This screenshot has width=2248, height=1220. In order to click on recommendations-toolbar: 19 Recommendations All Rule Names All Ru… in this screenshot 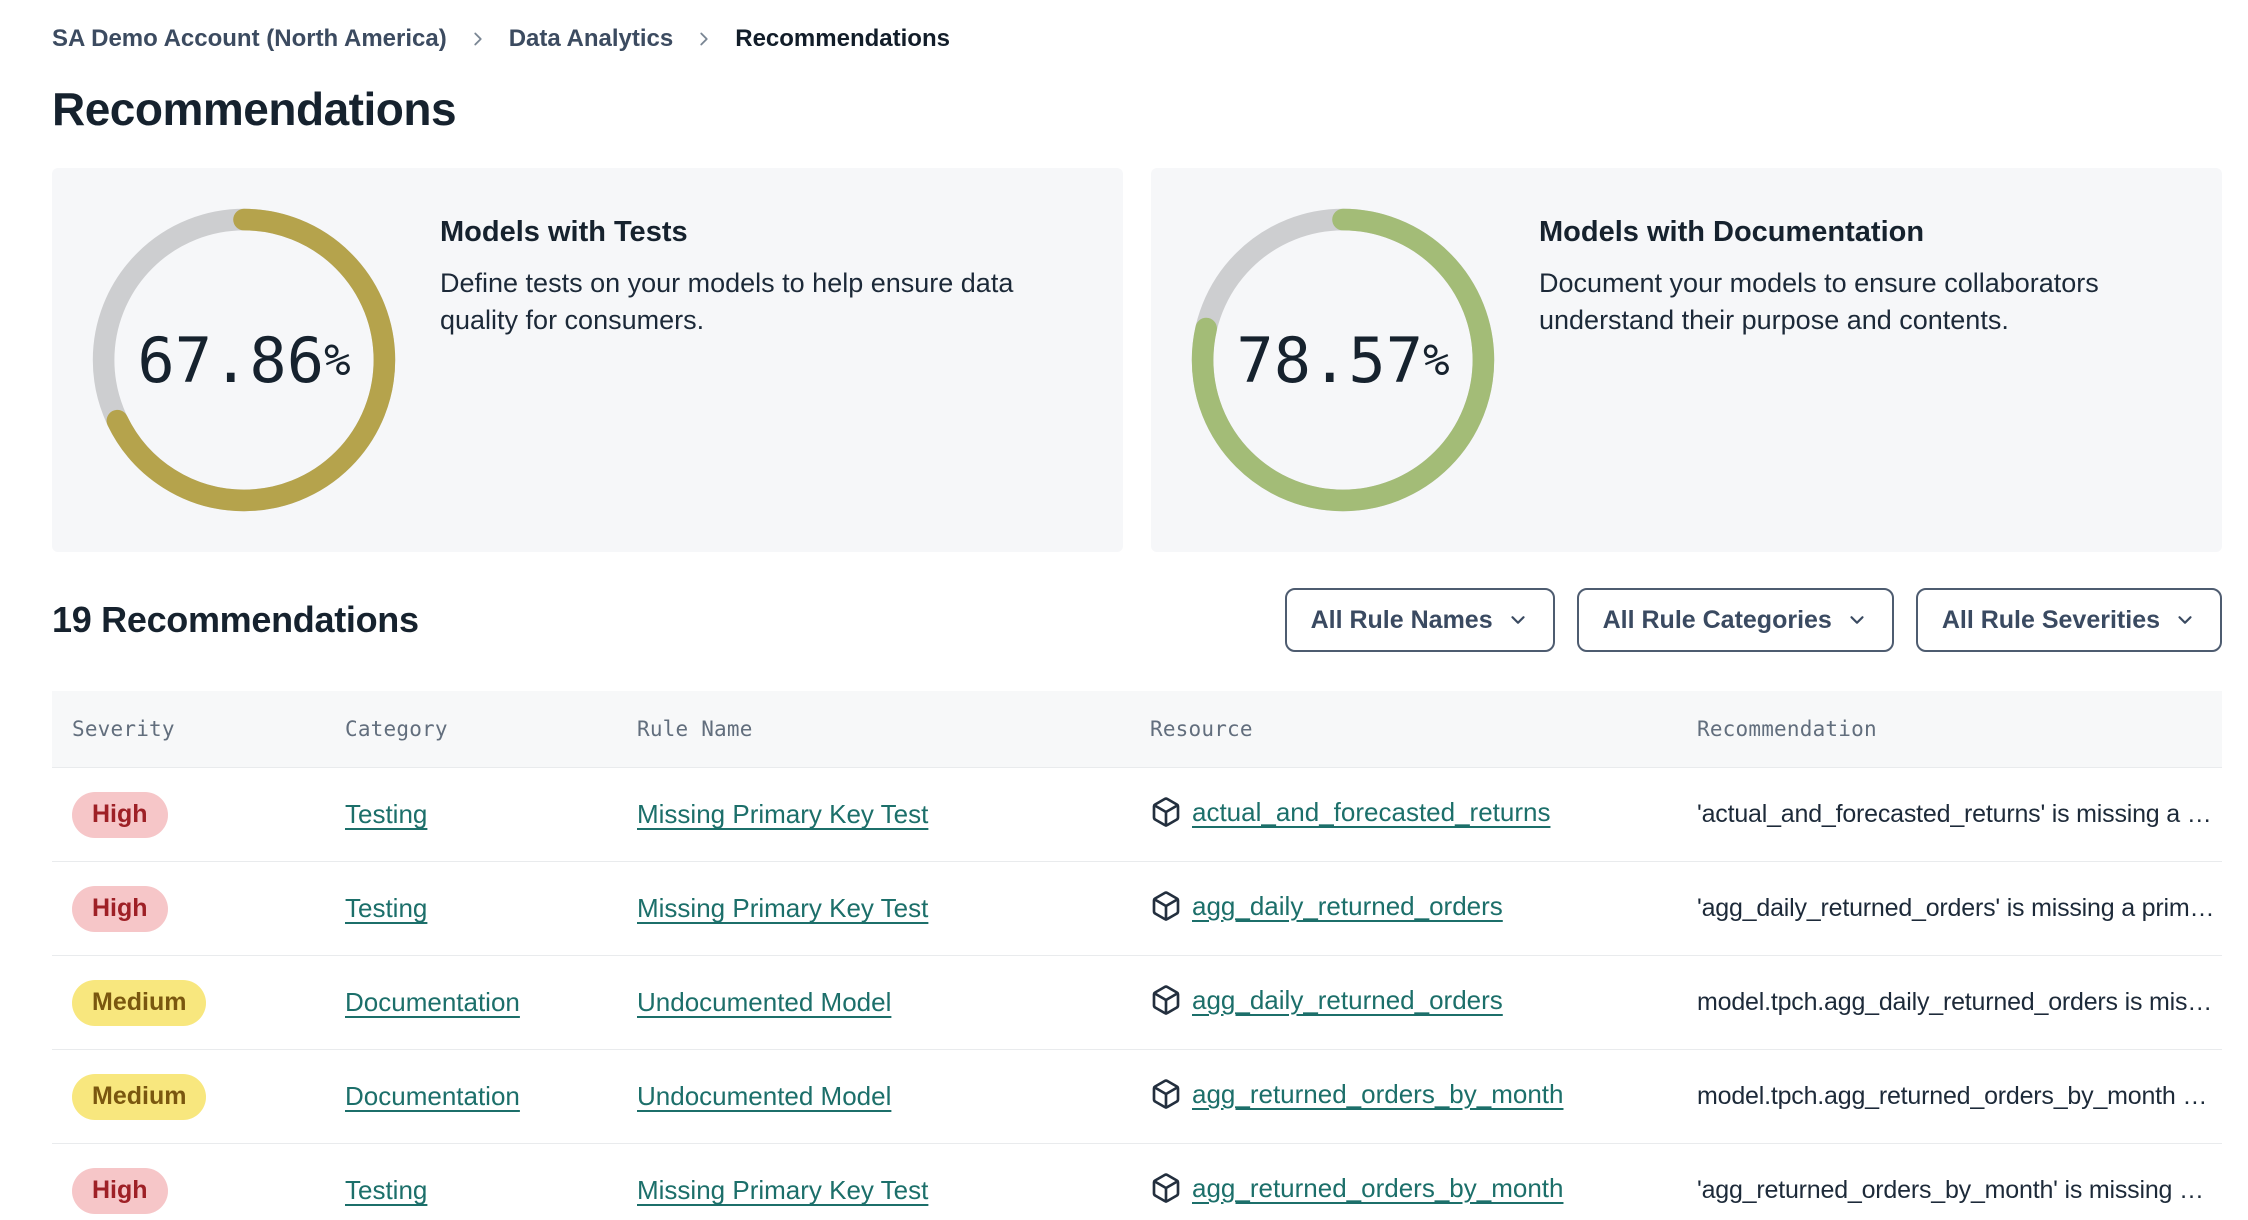, I will do `click(1137, 620)`.